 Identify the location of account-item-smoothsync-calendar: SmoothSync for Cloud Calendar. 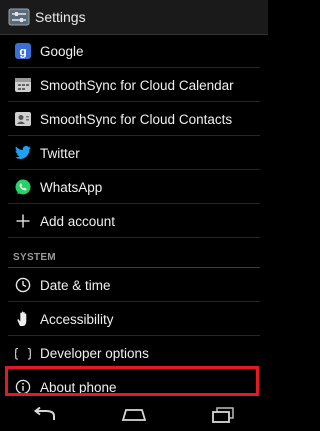
(134, 85).